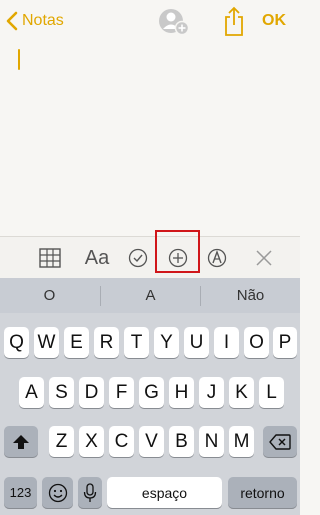 The width and height of the screenshot is (320, 515). Describe the element at coordinates (150, 257) in the screenshot. I see `format-toolbar: Aa` at that location.